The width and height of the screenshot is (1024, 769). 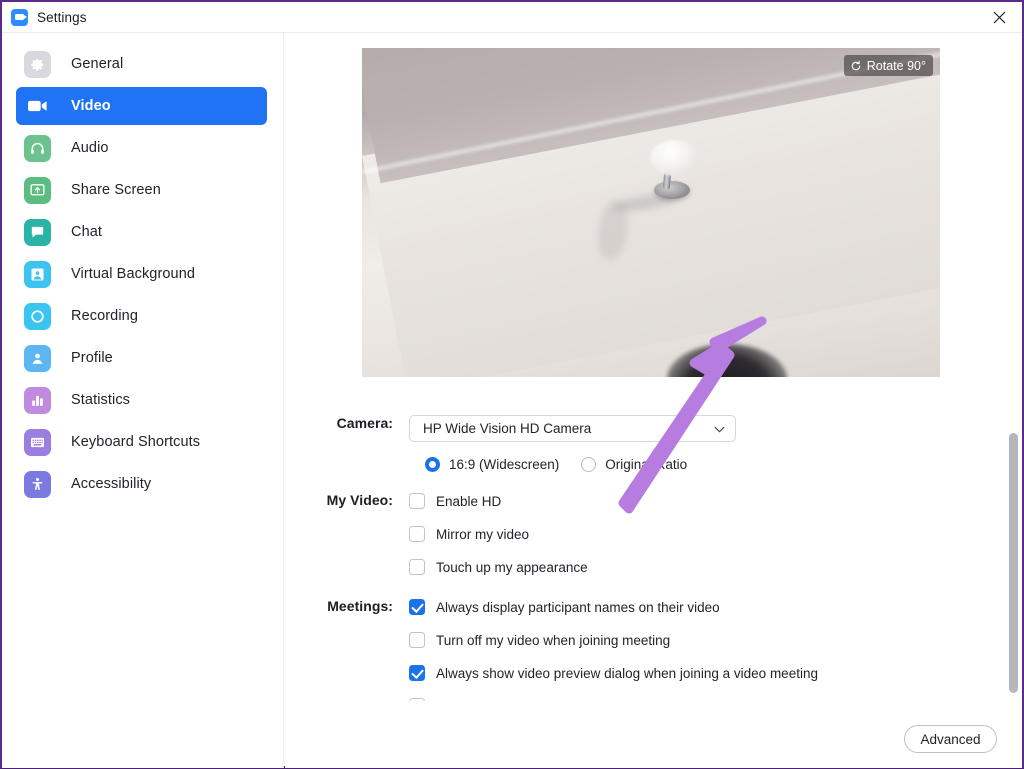 I want to click on virtual-background-icon, so click(x=37, y=274).